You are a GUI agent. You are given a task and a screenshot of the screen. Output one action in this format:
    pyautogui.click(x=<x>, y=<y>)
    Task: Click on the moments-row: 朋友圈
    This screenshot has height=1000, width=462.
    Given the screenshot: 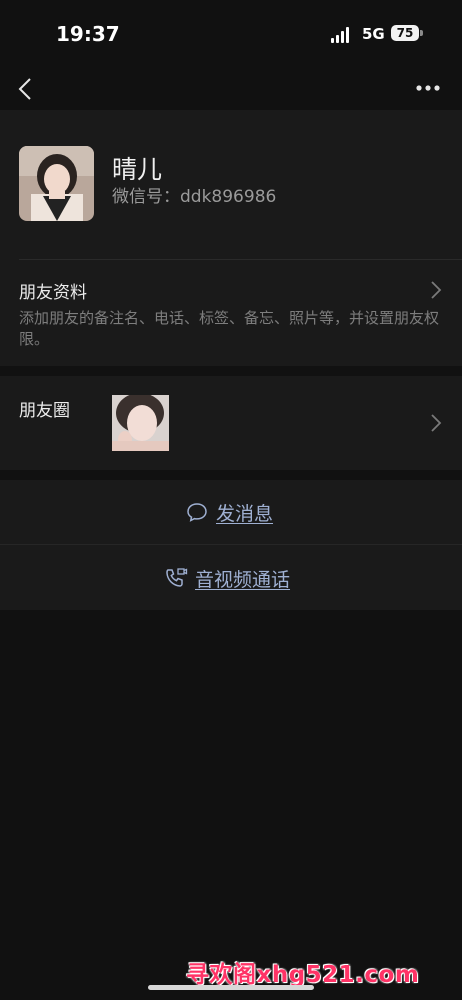 What is the action you would take?
    pyautogui.click(x=231, y=423)
    